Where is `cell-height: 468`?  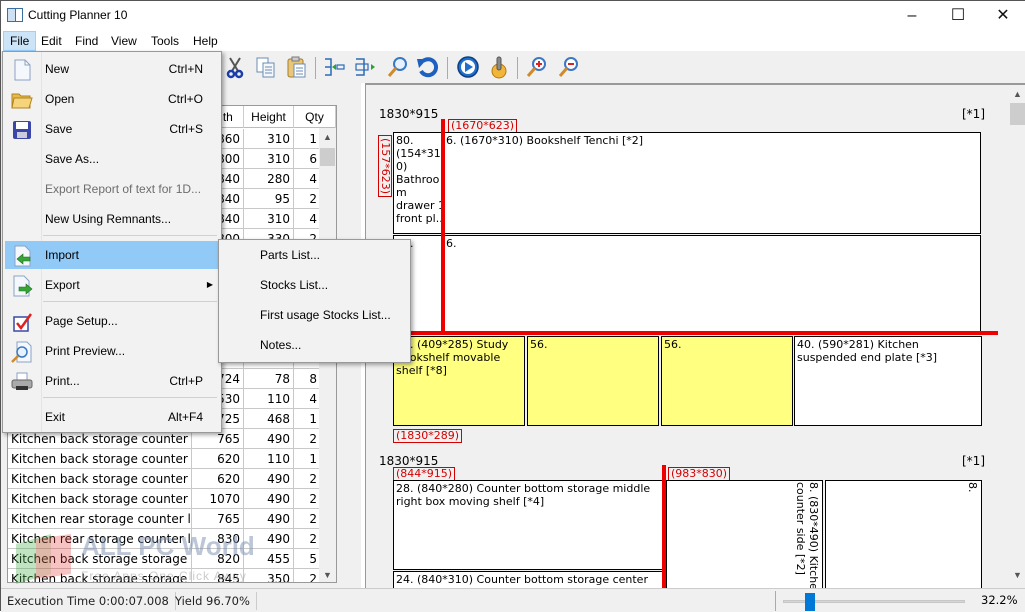
cell-height: 468 is located at coordinates (269, 419).